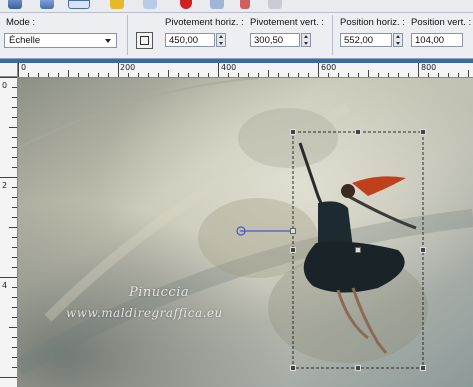  I want to click on transform-handle-top-left, so click(293, 132).